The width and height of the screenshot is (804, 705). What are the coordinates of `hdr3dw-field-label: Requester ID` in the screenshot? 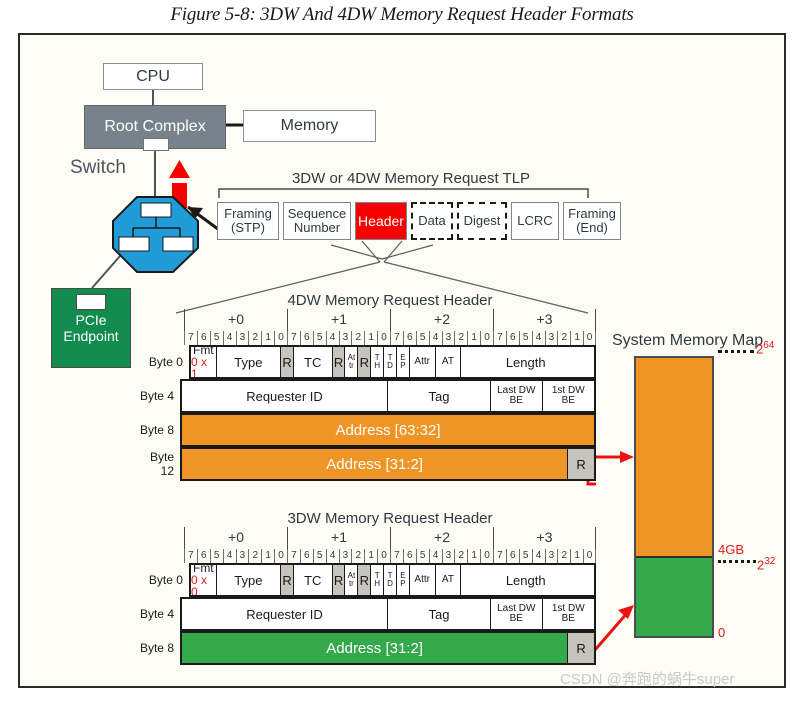 It's located at (284, 614).